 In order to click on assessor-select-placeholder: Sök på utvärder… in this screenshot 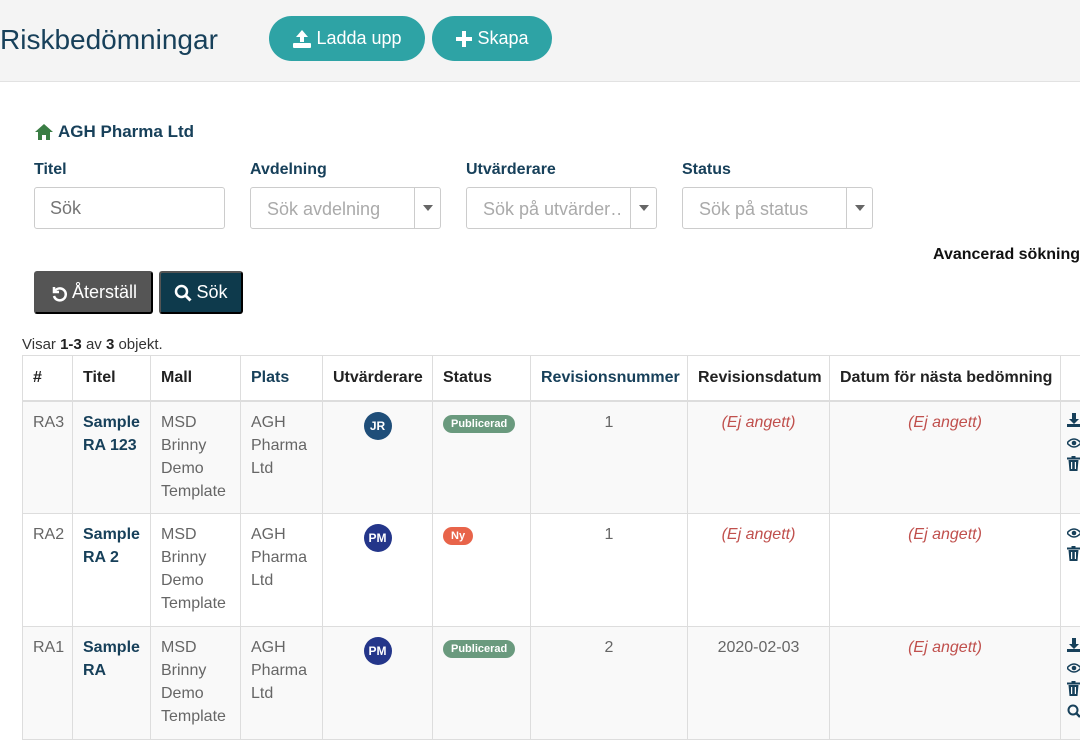, I will do `click(553, 209)`.